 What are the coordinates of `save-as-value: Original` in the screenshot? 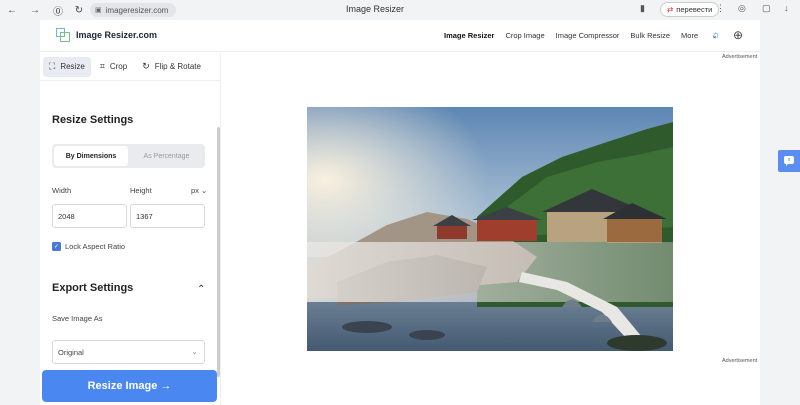 It's located at (71, 352).